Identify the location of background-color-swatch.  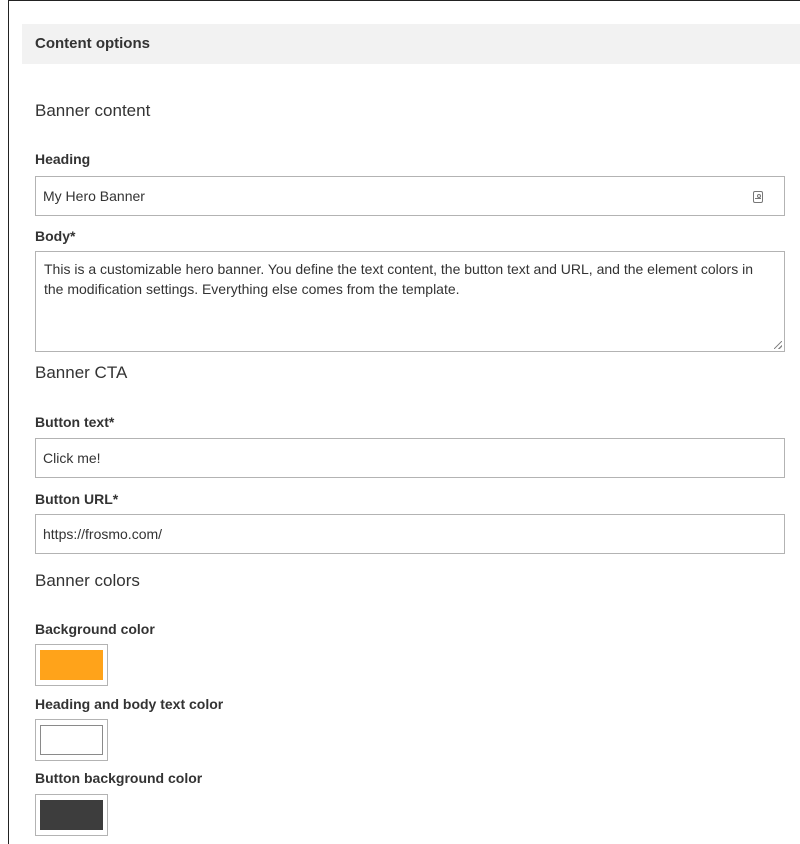
(71, 665).